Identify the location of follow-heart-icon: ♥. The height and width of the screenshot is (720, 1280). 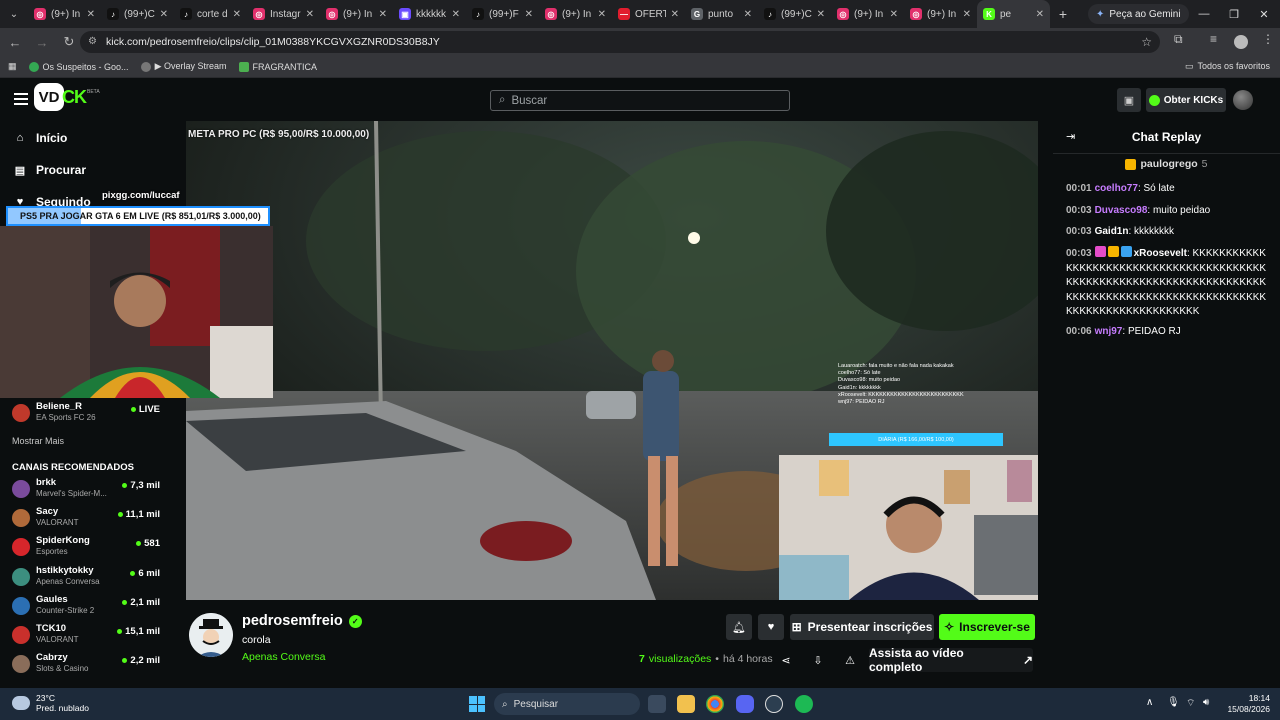
(771, 627).